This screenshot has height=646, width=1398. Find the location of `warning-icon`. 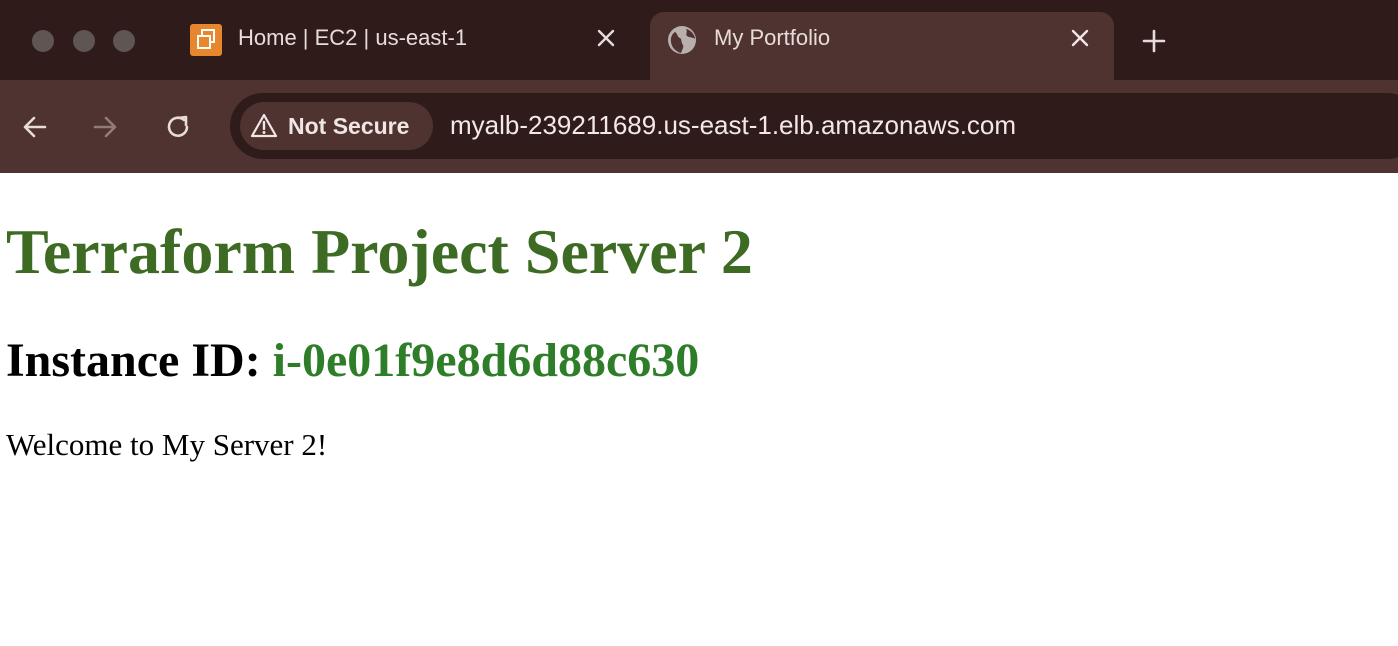

warning-icon is located at coordinates (264, 125).